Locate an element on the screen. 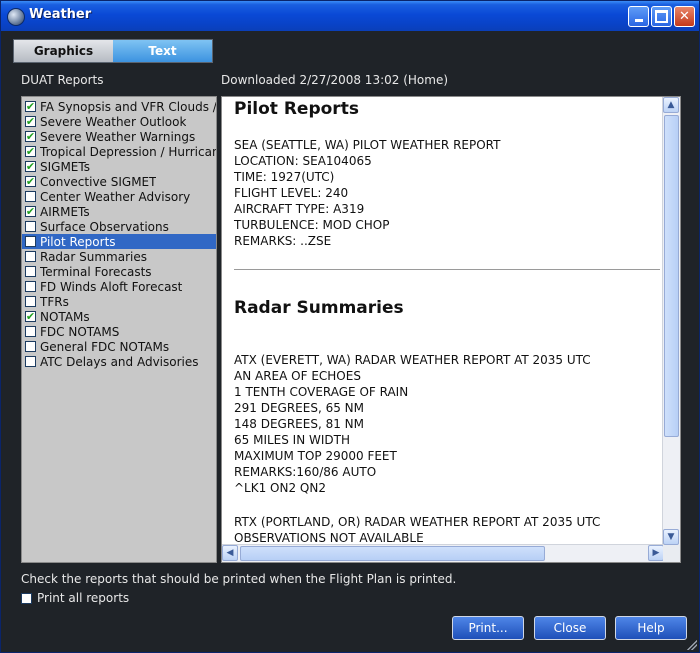  report-item: Center Weather Advisory is located at coordinates (119, 196).